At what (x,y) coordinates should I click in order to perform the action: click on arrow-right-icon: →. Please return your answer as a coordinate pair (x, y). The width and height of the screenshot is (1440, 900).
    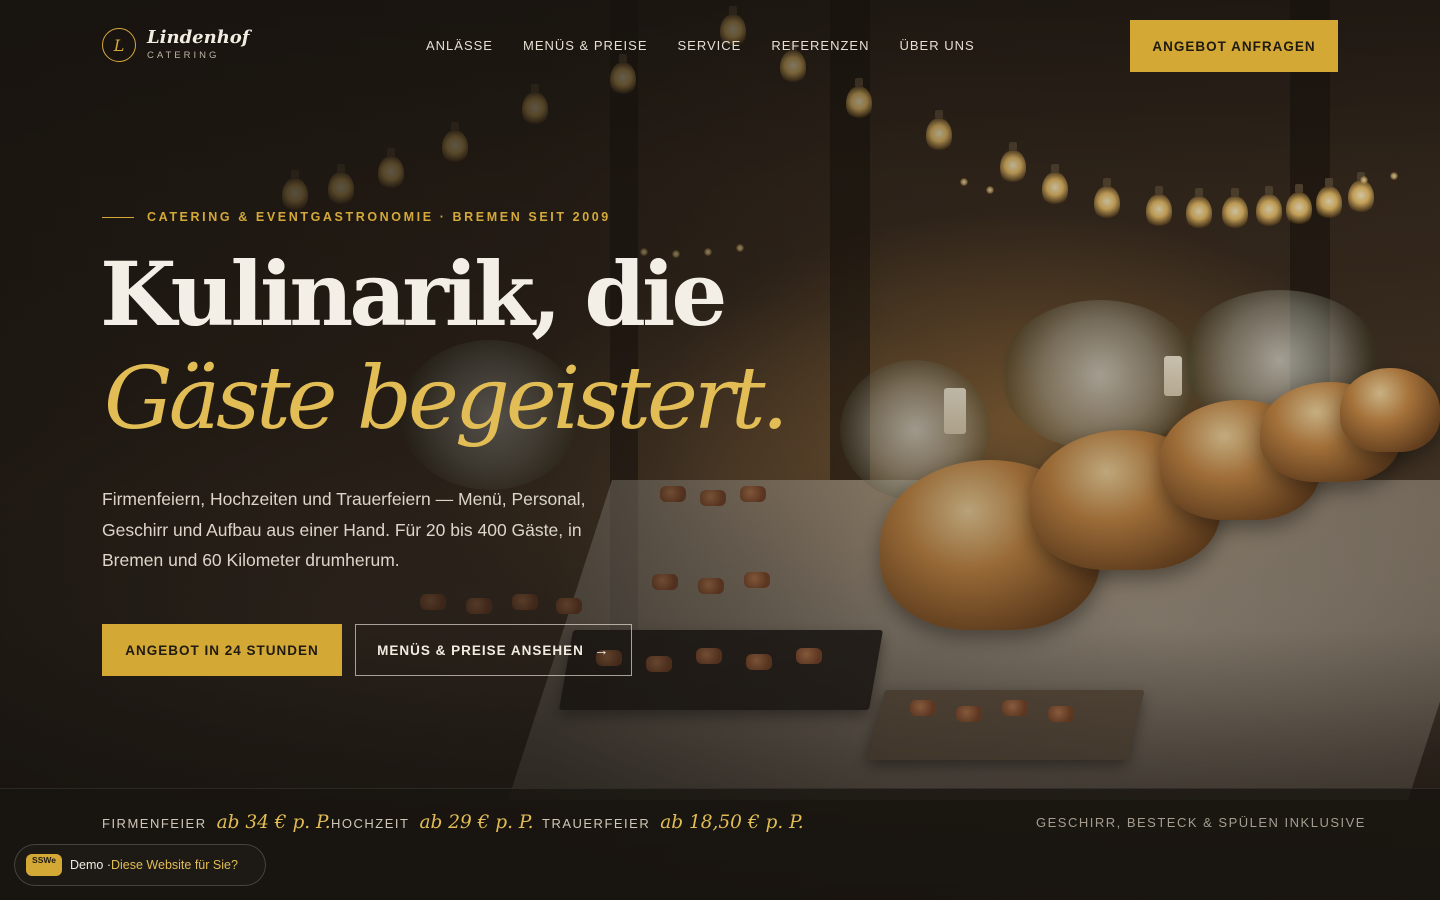
    Looking at the image, I should click on (601, 650).